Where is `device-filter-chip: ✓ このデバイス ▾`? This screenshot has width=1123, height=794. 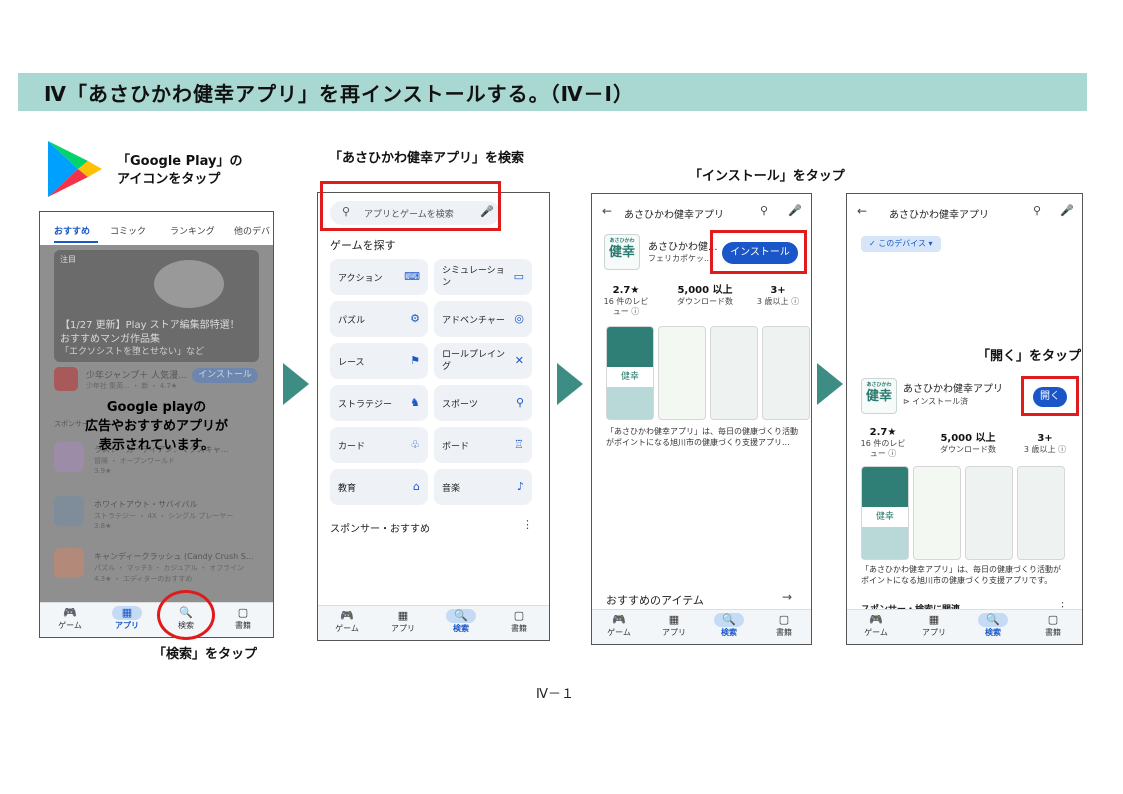 device-filter-chip: ✓ このデバイス ▾ is located at coordinates (901, 244).